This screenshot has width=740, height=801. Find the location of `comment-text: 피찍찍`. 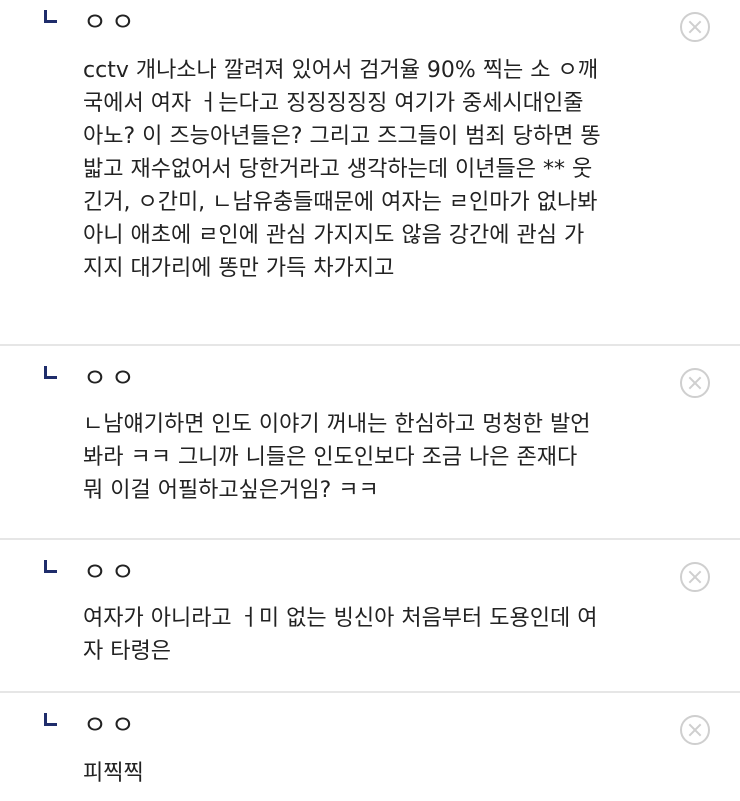

comment-text: 피찍찍 is located at coordinates (113, 773).